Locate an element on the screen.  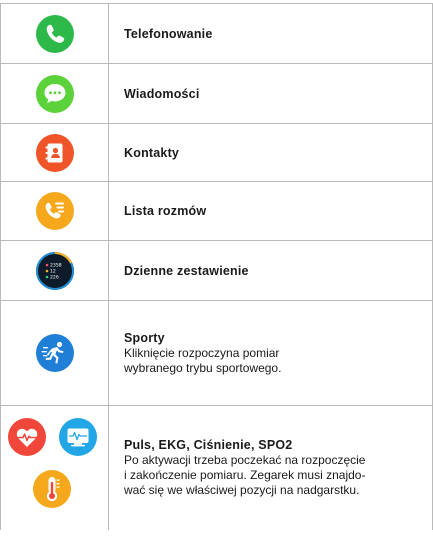
phone-icon is located at coordinates (55, 34).